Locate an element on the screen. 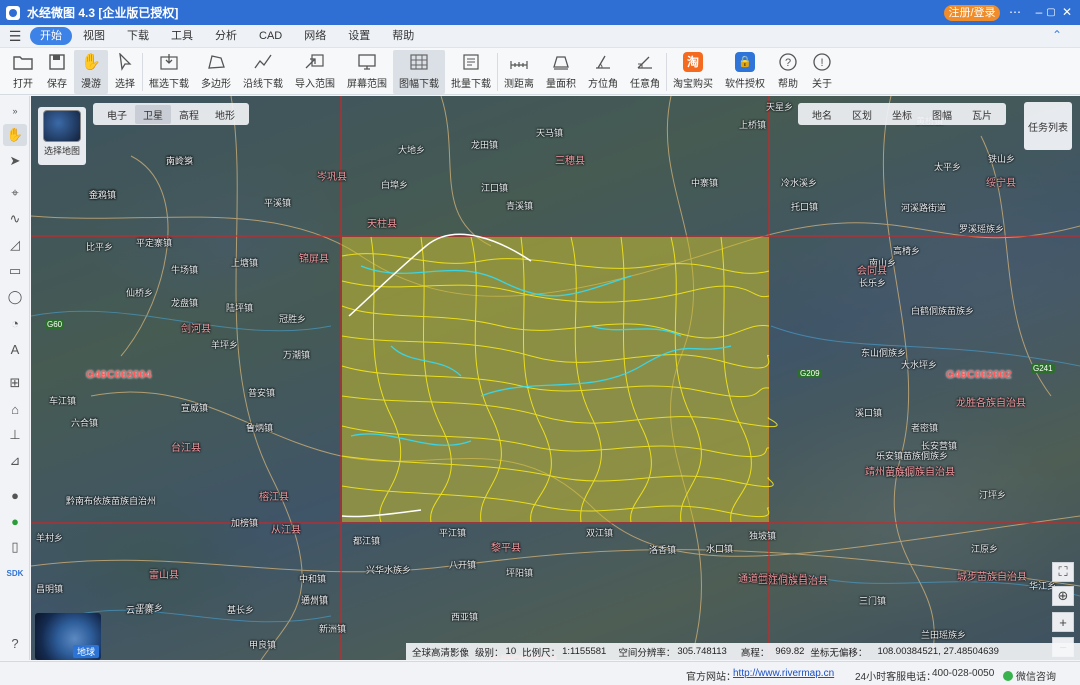 The width and height of the screenshot is (1080, 685). import-range-button: 导入范围 is located at coordinates (315, 72).